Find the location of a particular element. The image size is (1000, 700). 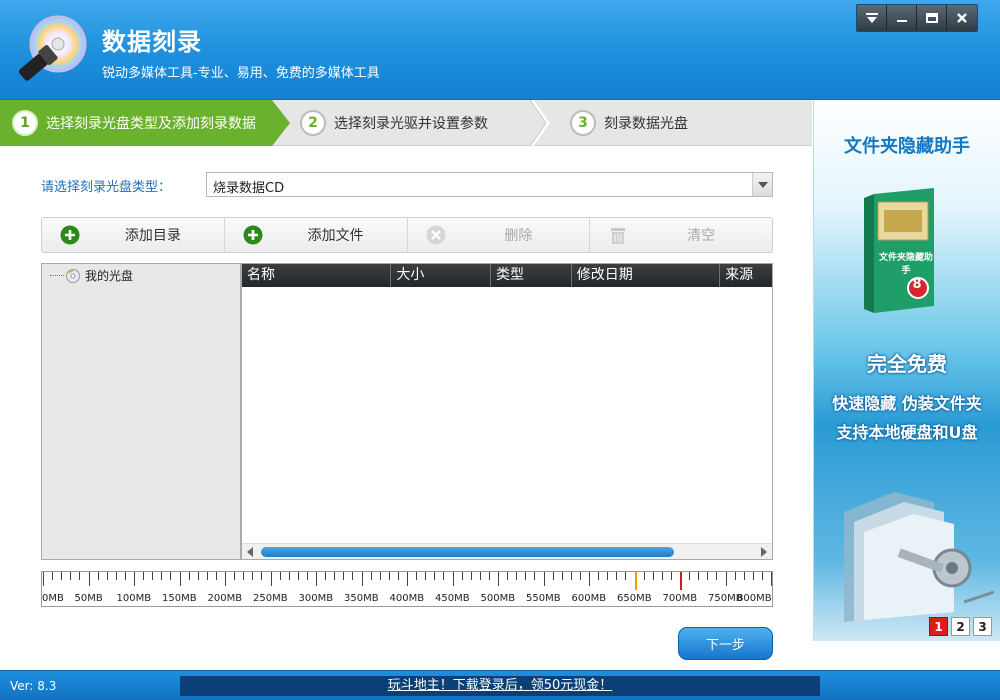

minimize-icon is located at coordinates (902, 18).